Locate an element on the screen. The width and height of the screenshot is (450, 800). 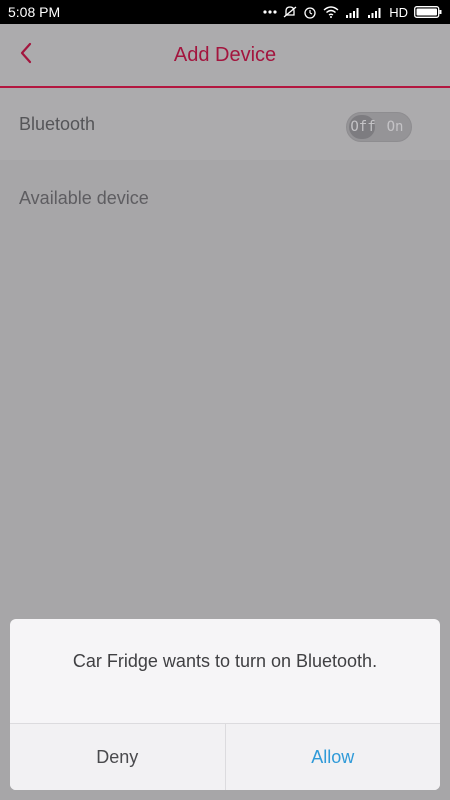
dialog-message: Car Fridge wants to turn on Bluetooth. is located at coordinates (225, 661).